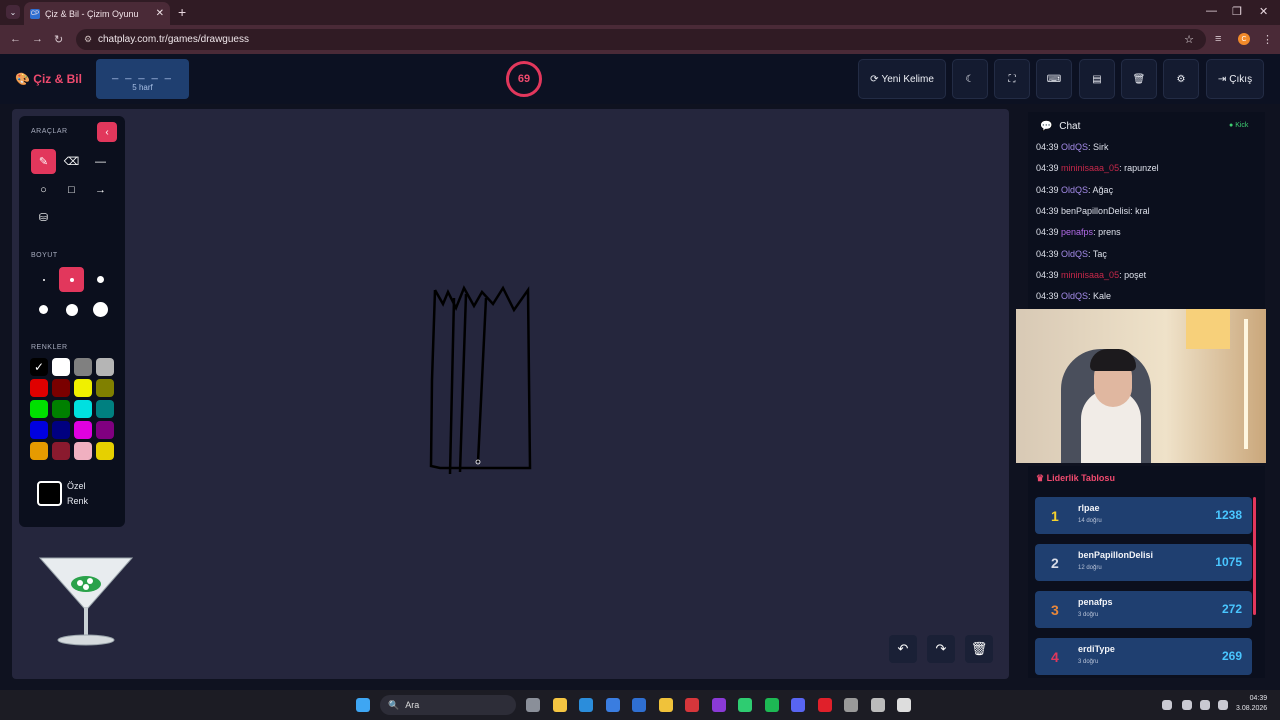 Image resolution: width=1280 pixels, height=720 pixels. What do you see at coordinates (907, 79) in the screenshot?
I see `new-word-label: Yeni Kelime` at bounding box center [907, 79].